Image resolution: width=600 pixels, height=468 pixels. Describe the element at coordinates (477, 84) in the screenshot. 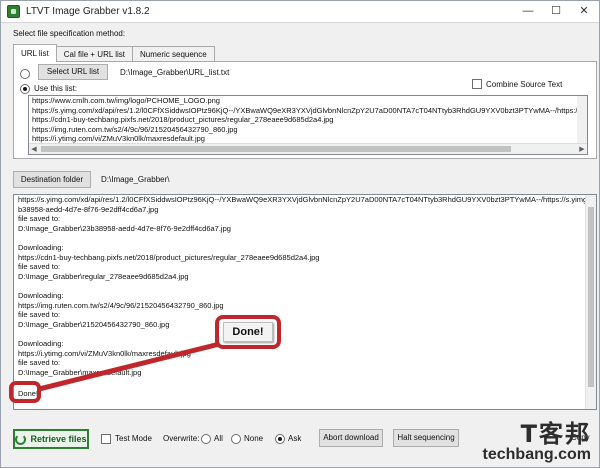

I see `combine-source-text-checkbox` at that location.